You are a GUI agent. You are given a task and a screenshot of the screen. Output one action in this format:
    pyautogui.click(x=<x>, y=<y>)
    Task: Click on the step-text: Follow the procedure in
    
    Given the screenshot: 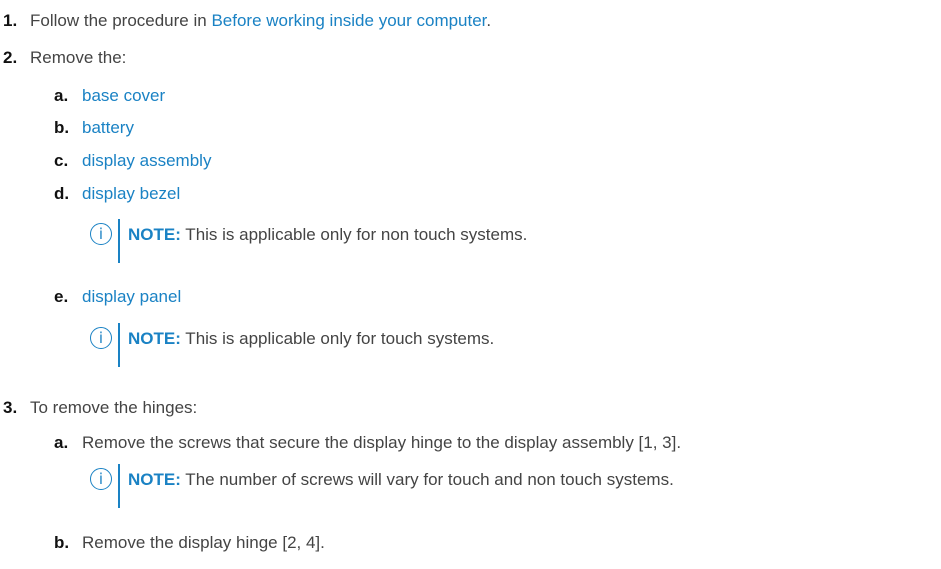 What is the action you would take?
    pyautogui.click(x=121, y=20)
    